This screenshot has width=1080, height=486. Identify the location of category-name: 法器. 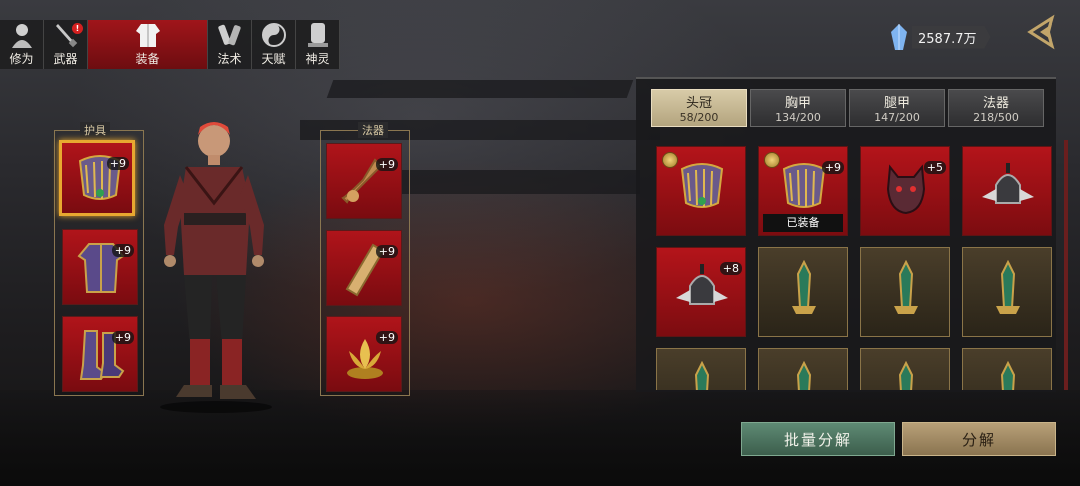
(995, 103).